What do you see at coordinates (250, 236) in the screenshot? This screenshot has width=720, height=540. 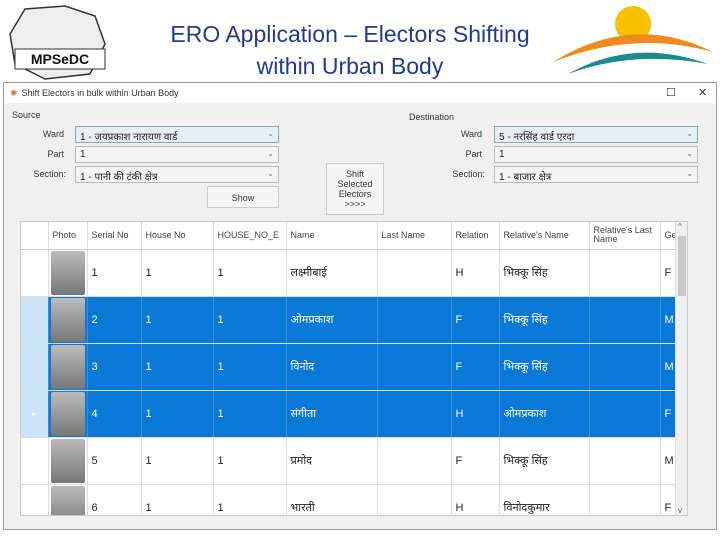 I see `column-header: HOUSE_NO_E` at bounding box center [250, 236].